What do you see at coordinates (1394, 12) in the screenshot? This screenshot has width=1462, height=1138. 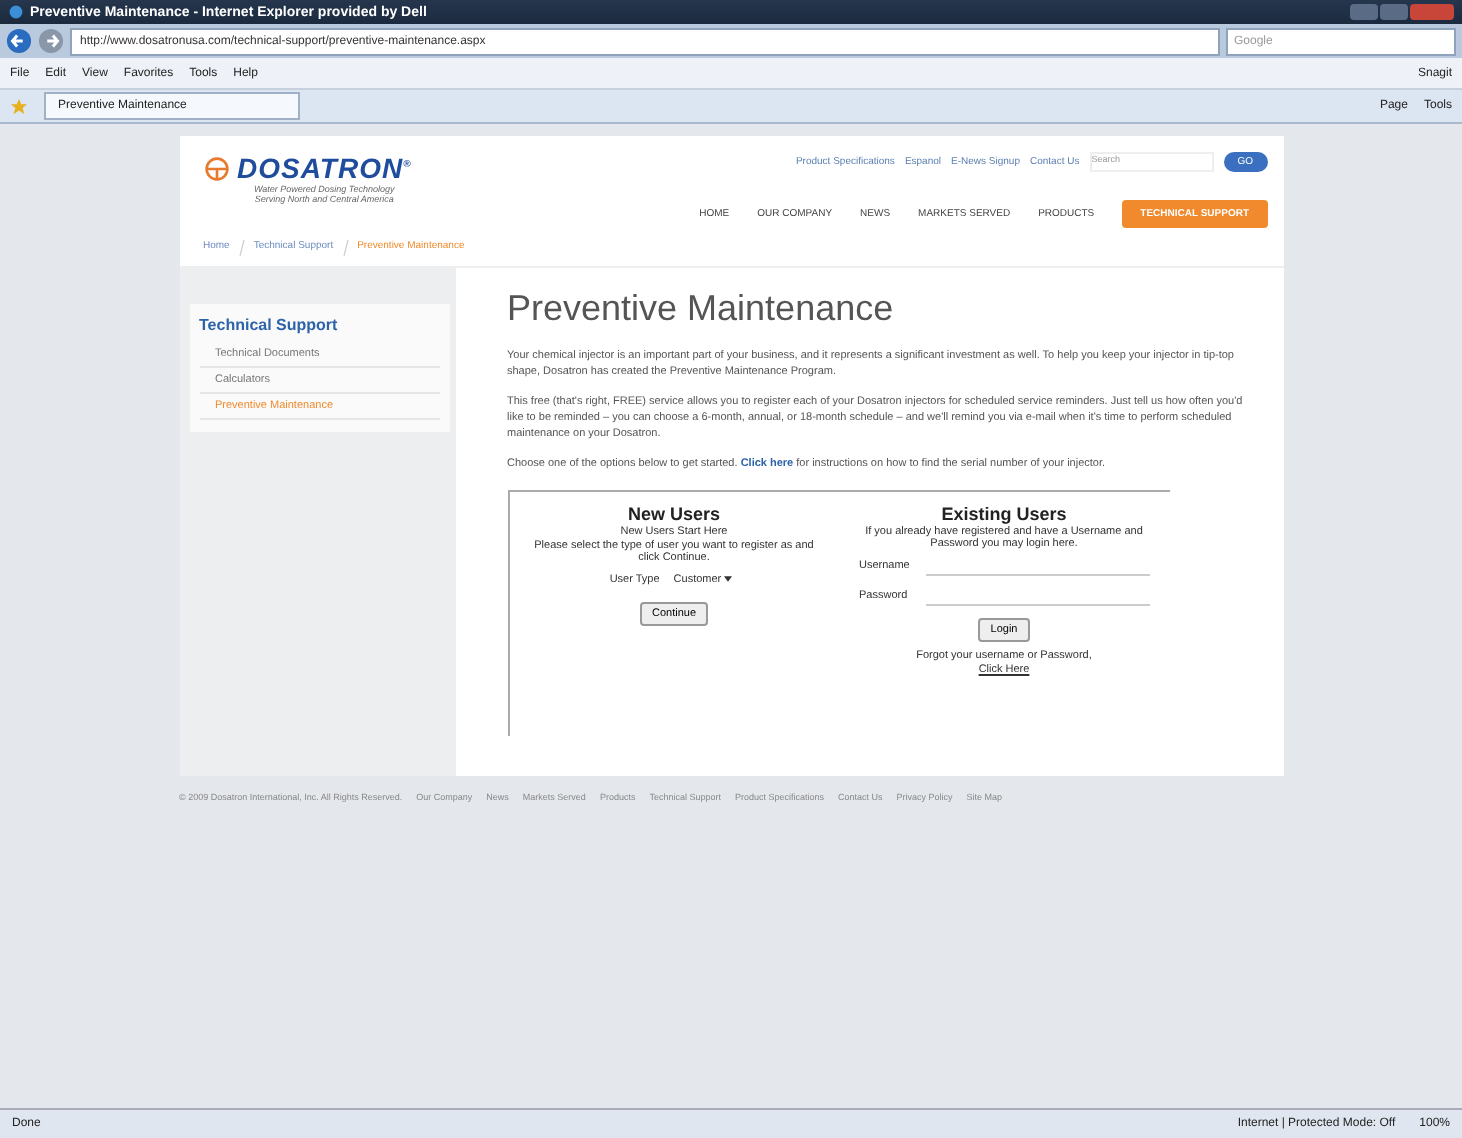 I see `maximize-button` at bounding box center [1394, 12].